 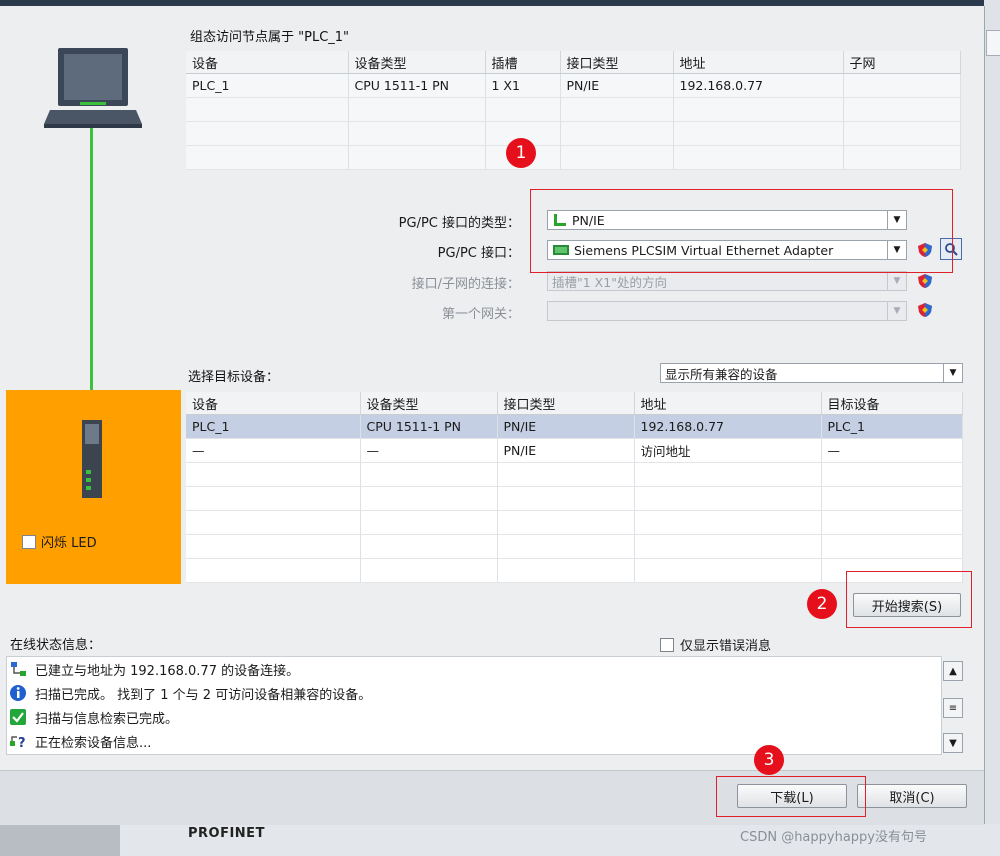 I want to click on list-item: 已建立与地址为 192.168.0.77 的设备连接。, so click(x=474, y=669).